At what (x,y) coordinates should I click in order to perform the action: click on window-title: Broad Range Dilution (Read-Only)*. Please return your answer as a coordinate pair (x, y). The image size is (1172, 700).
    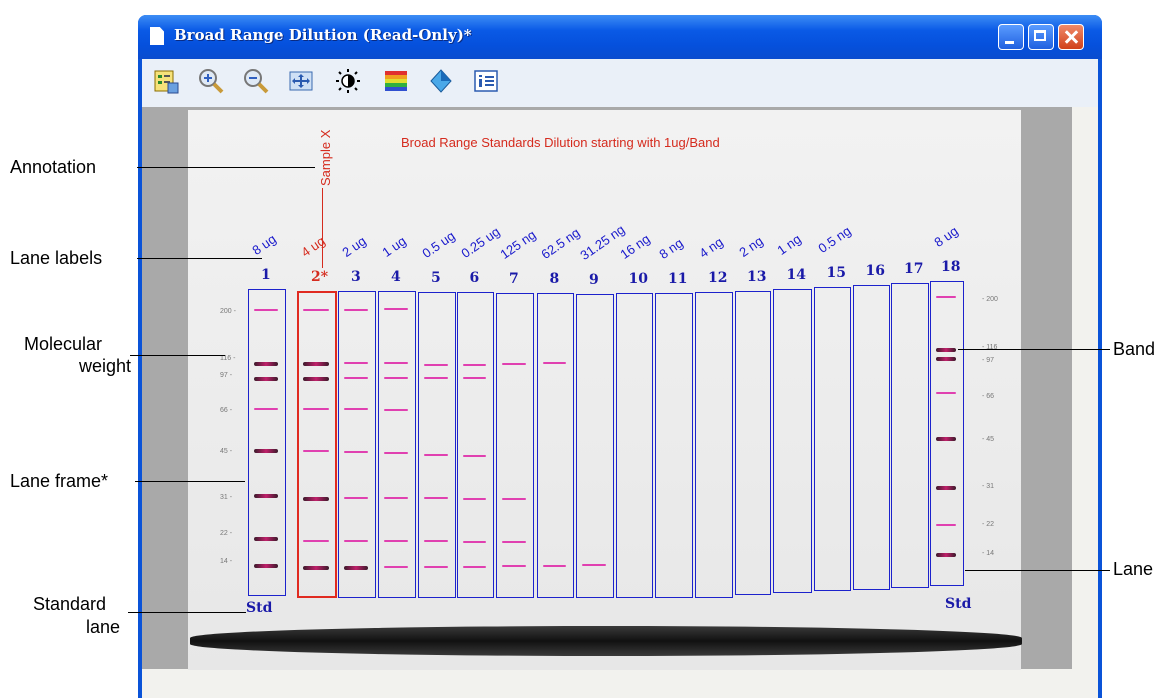
    Looking at the image, I should click on (323, 35).